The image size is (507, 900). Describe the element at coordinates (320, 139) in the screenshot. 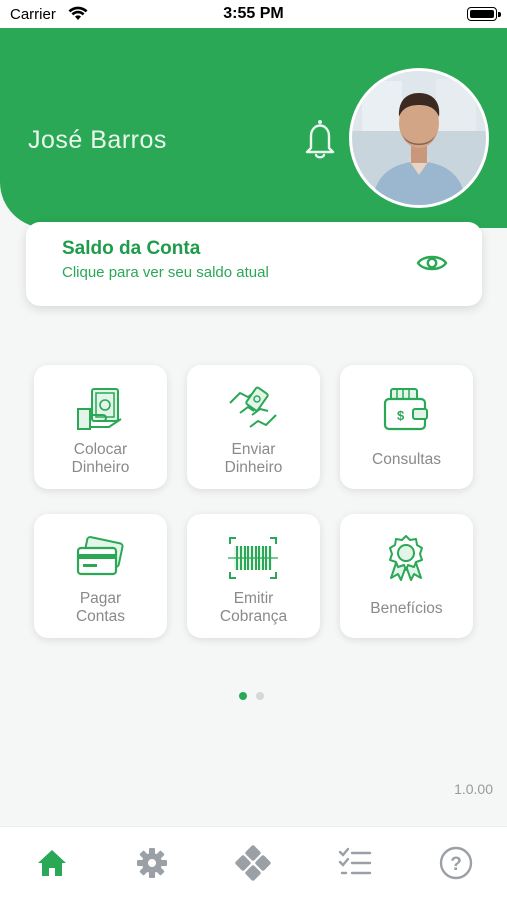

I see `bell-icon` at that location.